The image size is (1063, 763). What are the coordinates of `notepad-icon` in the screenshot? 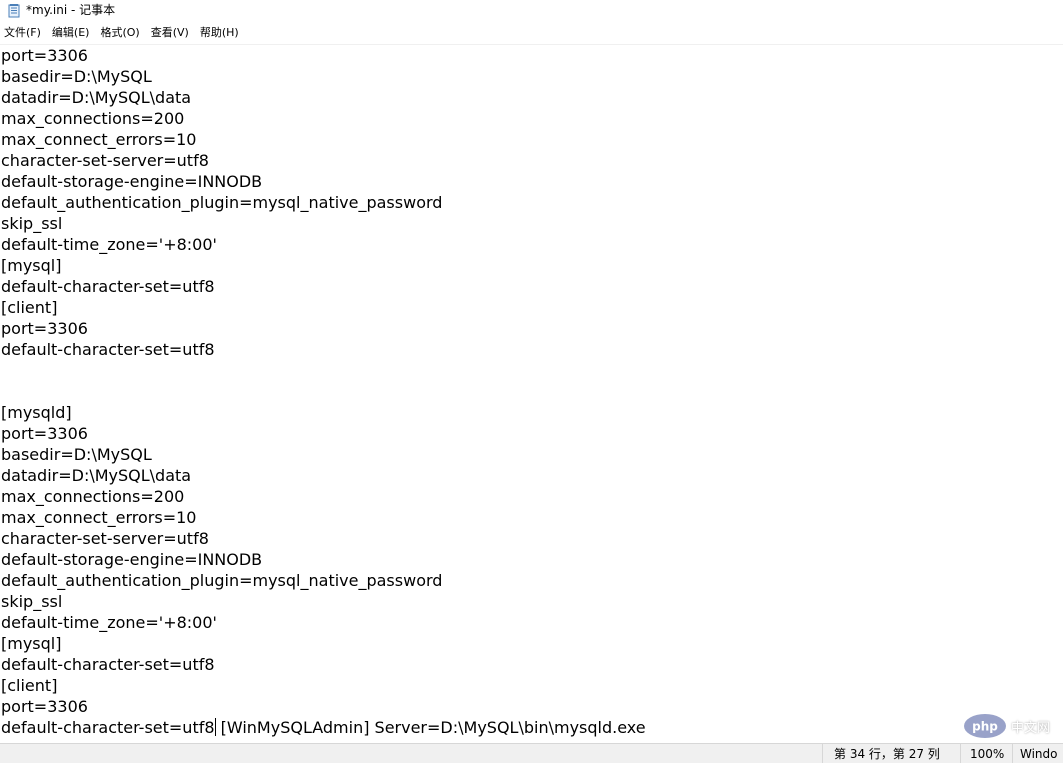 It's located at (14, 10).